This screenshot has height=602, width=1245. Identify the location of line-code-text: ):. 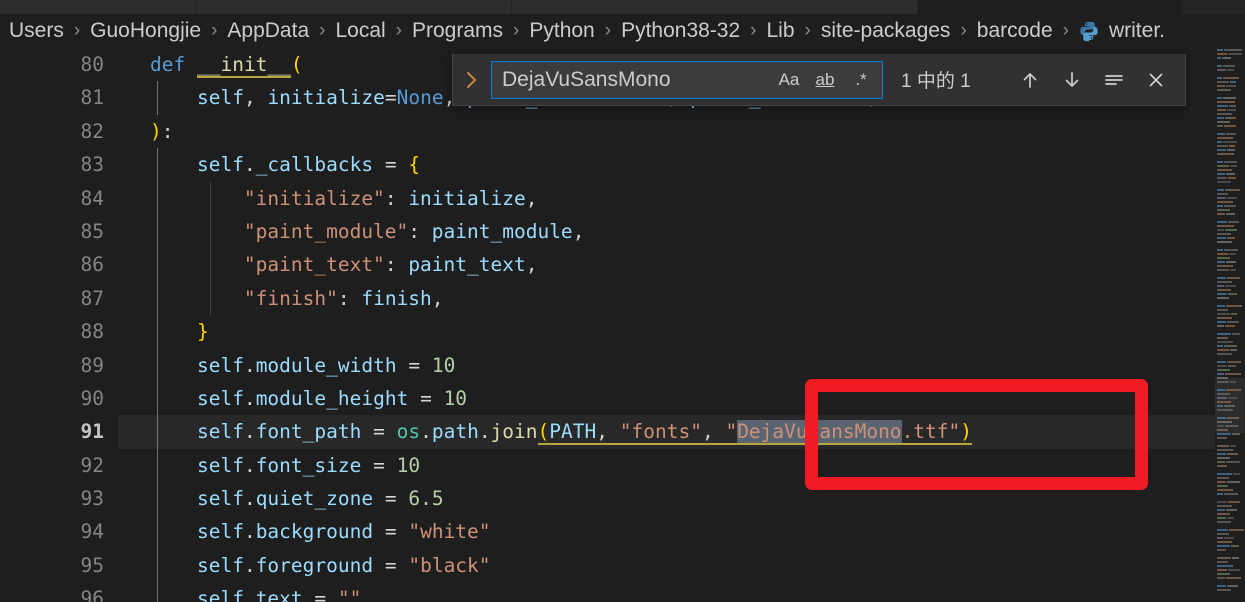
(162, 131).